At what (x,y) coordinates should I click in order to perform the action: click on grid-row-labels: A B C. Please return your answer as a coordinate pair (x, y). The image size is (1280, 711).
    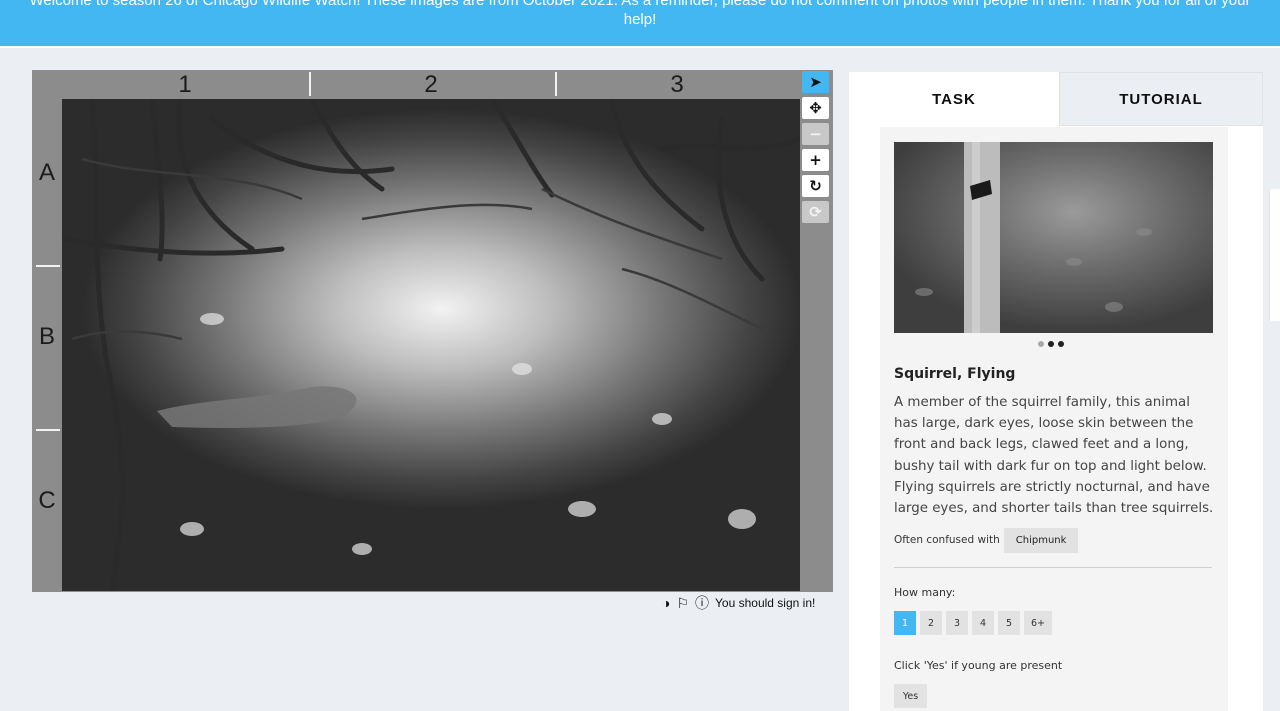
    Looking at the image, I should click on (47, 345).